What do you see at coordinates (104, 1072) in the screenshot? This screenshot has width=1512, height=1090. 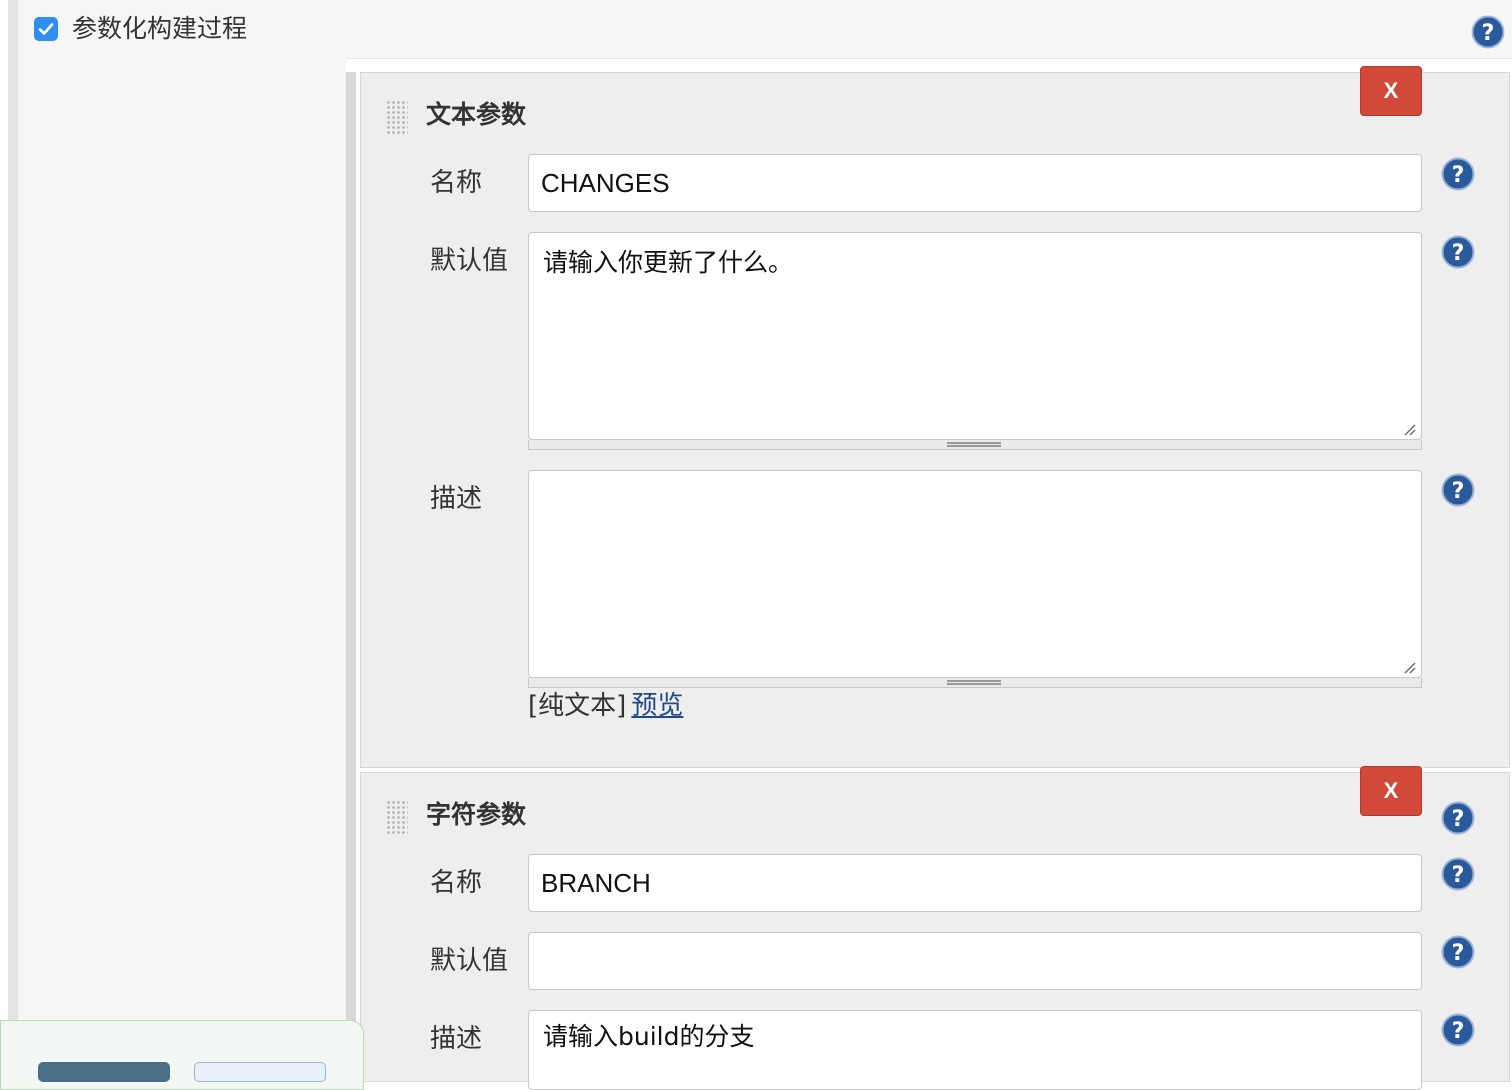 I see `save-button` at bounding box center [104, 1072].